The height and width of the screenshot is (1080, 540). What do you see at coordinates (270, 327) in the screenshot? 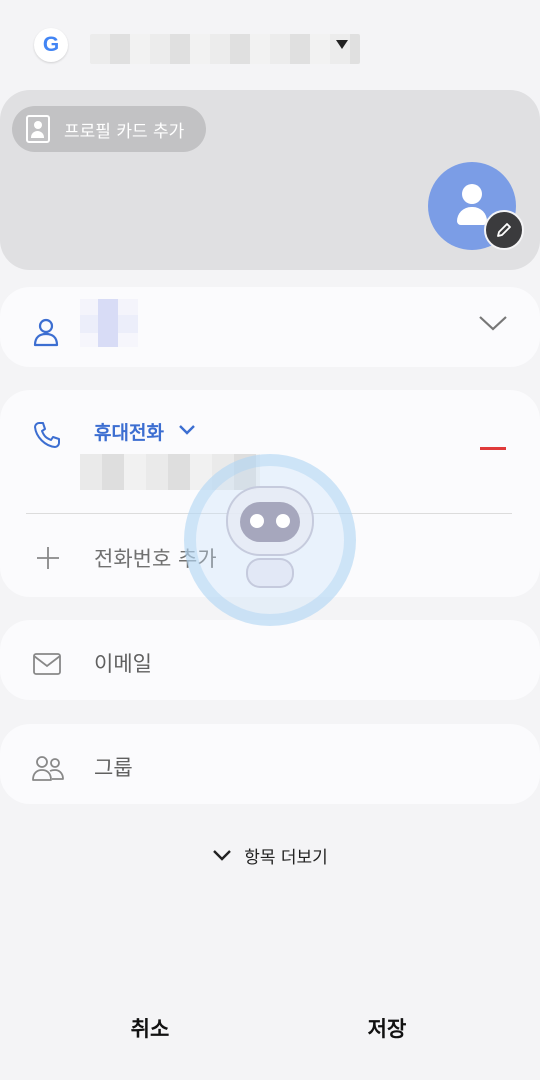
I see `name-field-card` at bounding box center [270, 327].